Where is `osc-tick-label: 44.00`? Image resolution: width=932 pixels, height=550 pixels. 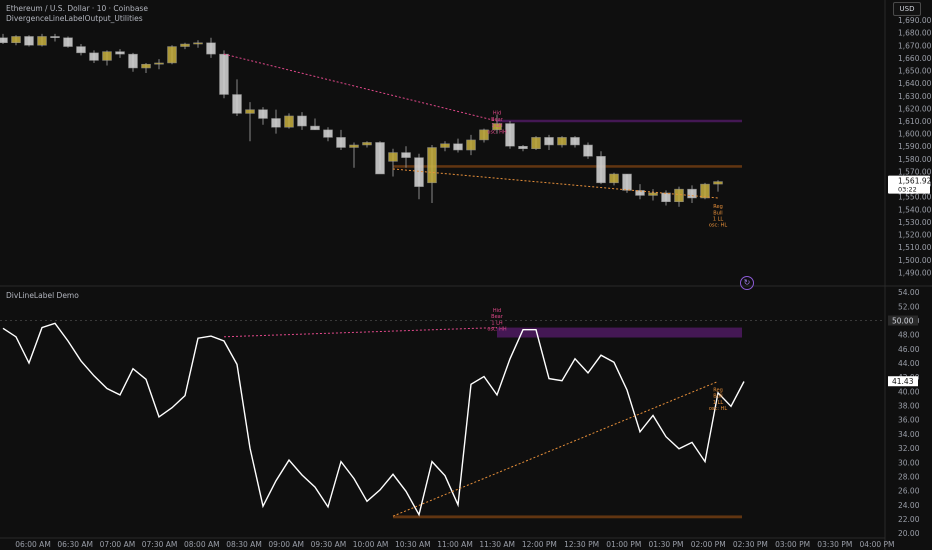 osc-tick-label: 44.00 is located at coordinates (909, 363).